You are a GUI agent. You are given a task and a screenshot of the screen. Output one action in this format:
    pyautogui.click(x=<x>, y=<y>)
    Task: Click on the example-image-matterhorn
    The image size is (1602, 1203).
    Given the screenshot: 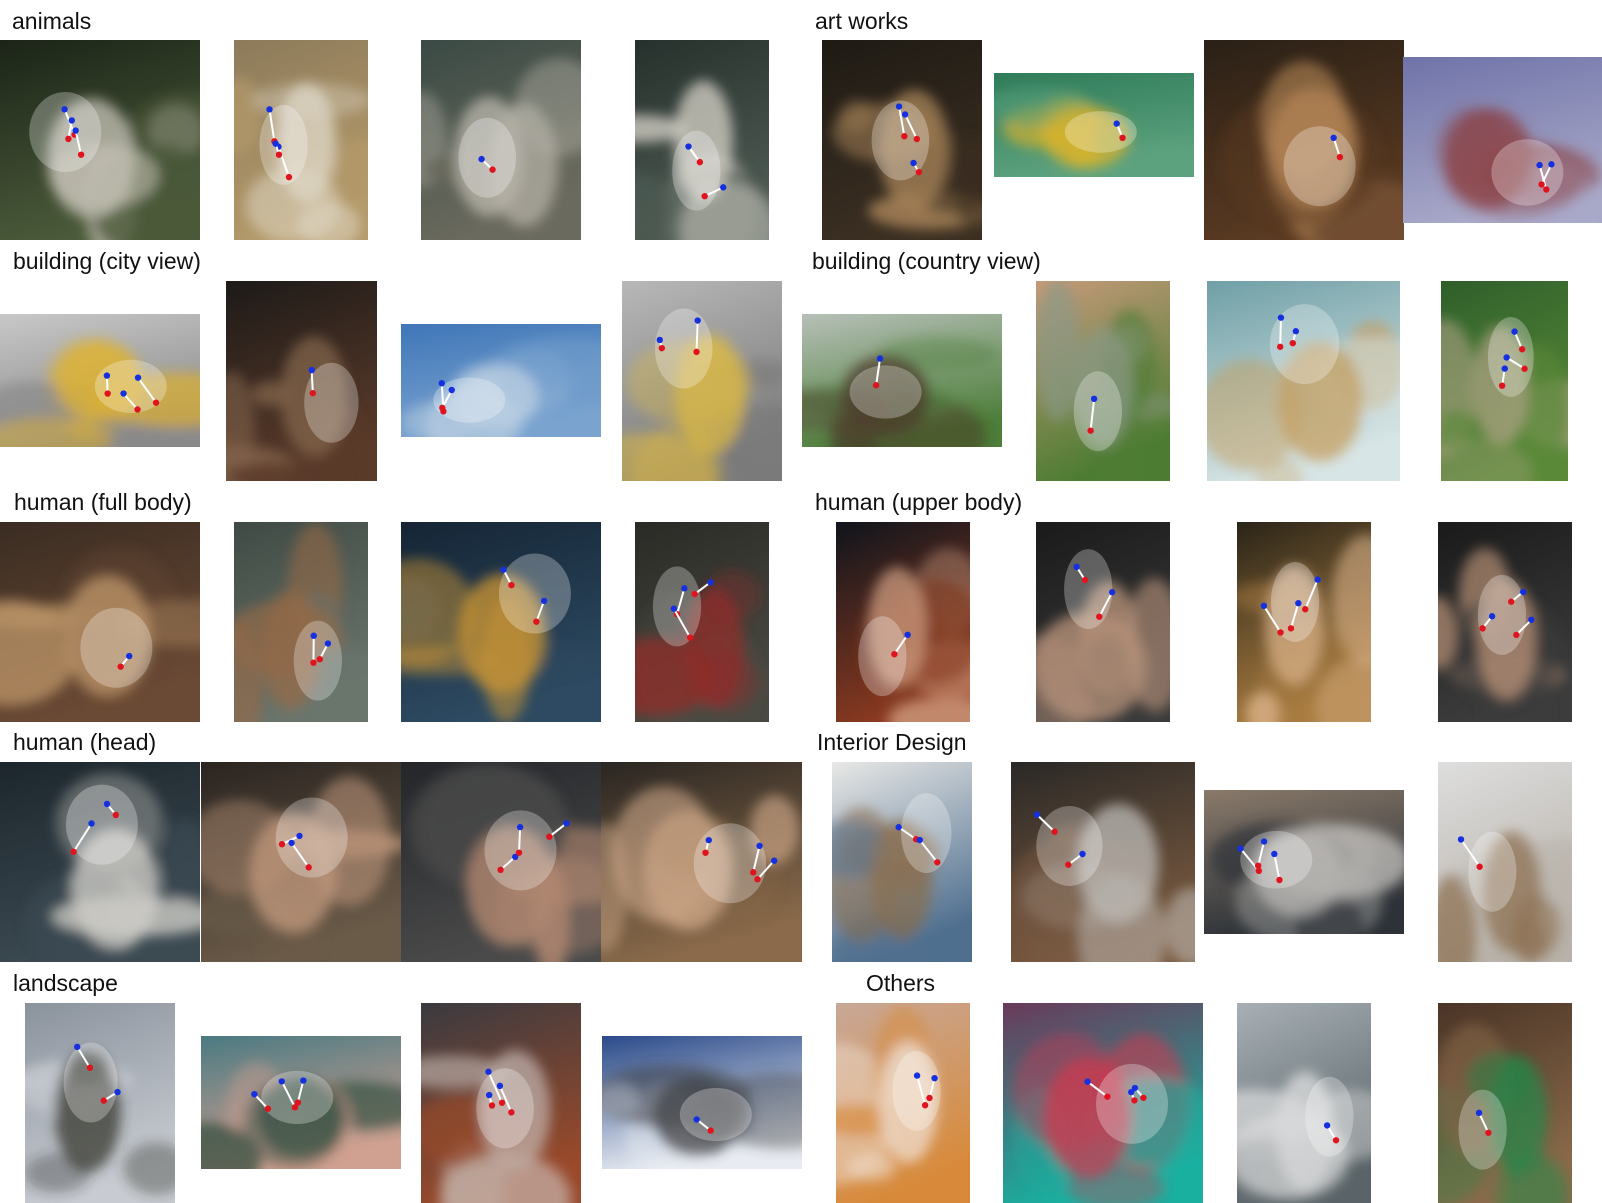 What is the action you would take?
    pyautogui.click(x=702, y=1102)
    